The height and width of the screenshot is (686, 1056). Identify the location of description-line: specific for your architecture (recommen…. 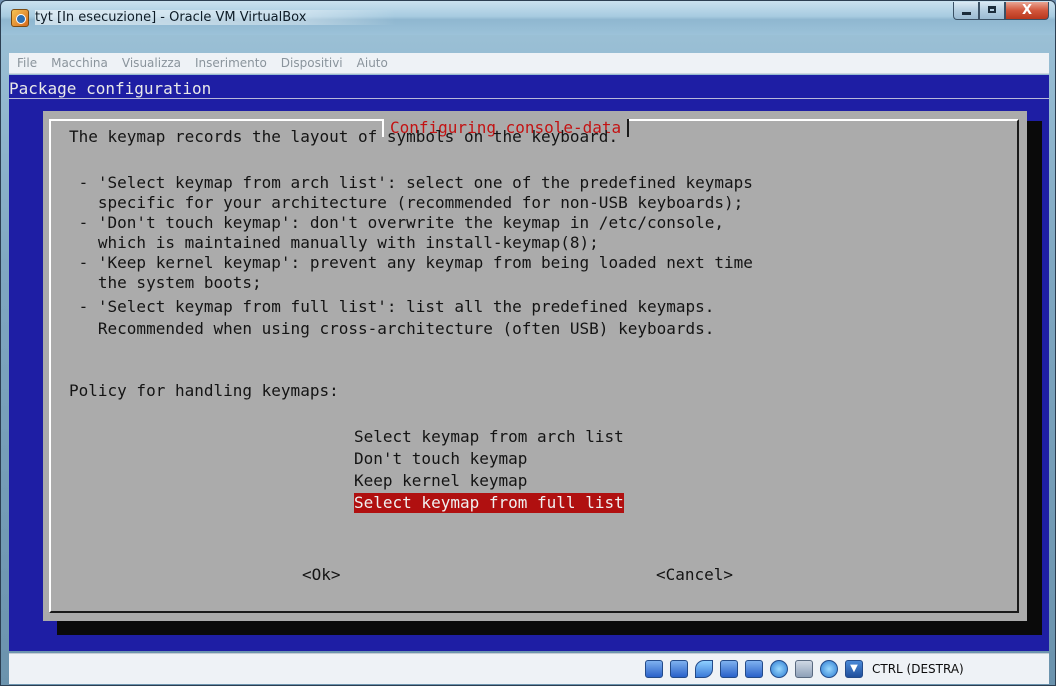
(406, 202).